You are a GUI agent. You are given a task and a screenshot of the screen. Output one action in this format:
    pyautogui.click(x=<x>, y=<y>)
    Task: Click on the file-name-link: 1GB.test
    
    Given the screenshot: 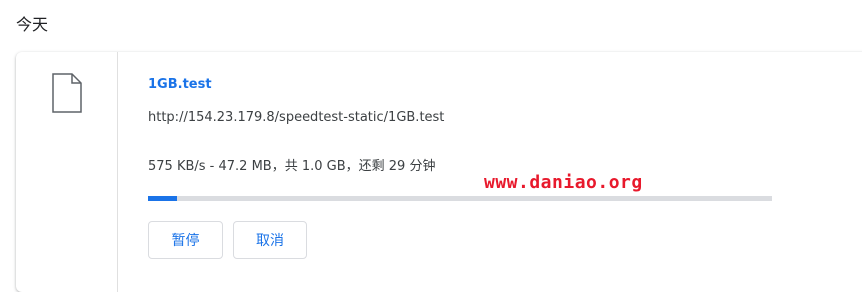 What is the action you would take?
    pyautogui.click(x=180, y=84)
    